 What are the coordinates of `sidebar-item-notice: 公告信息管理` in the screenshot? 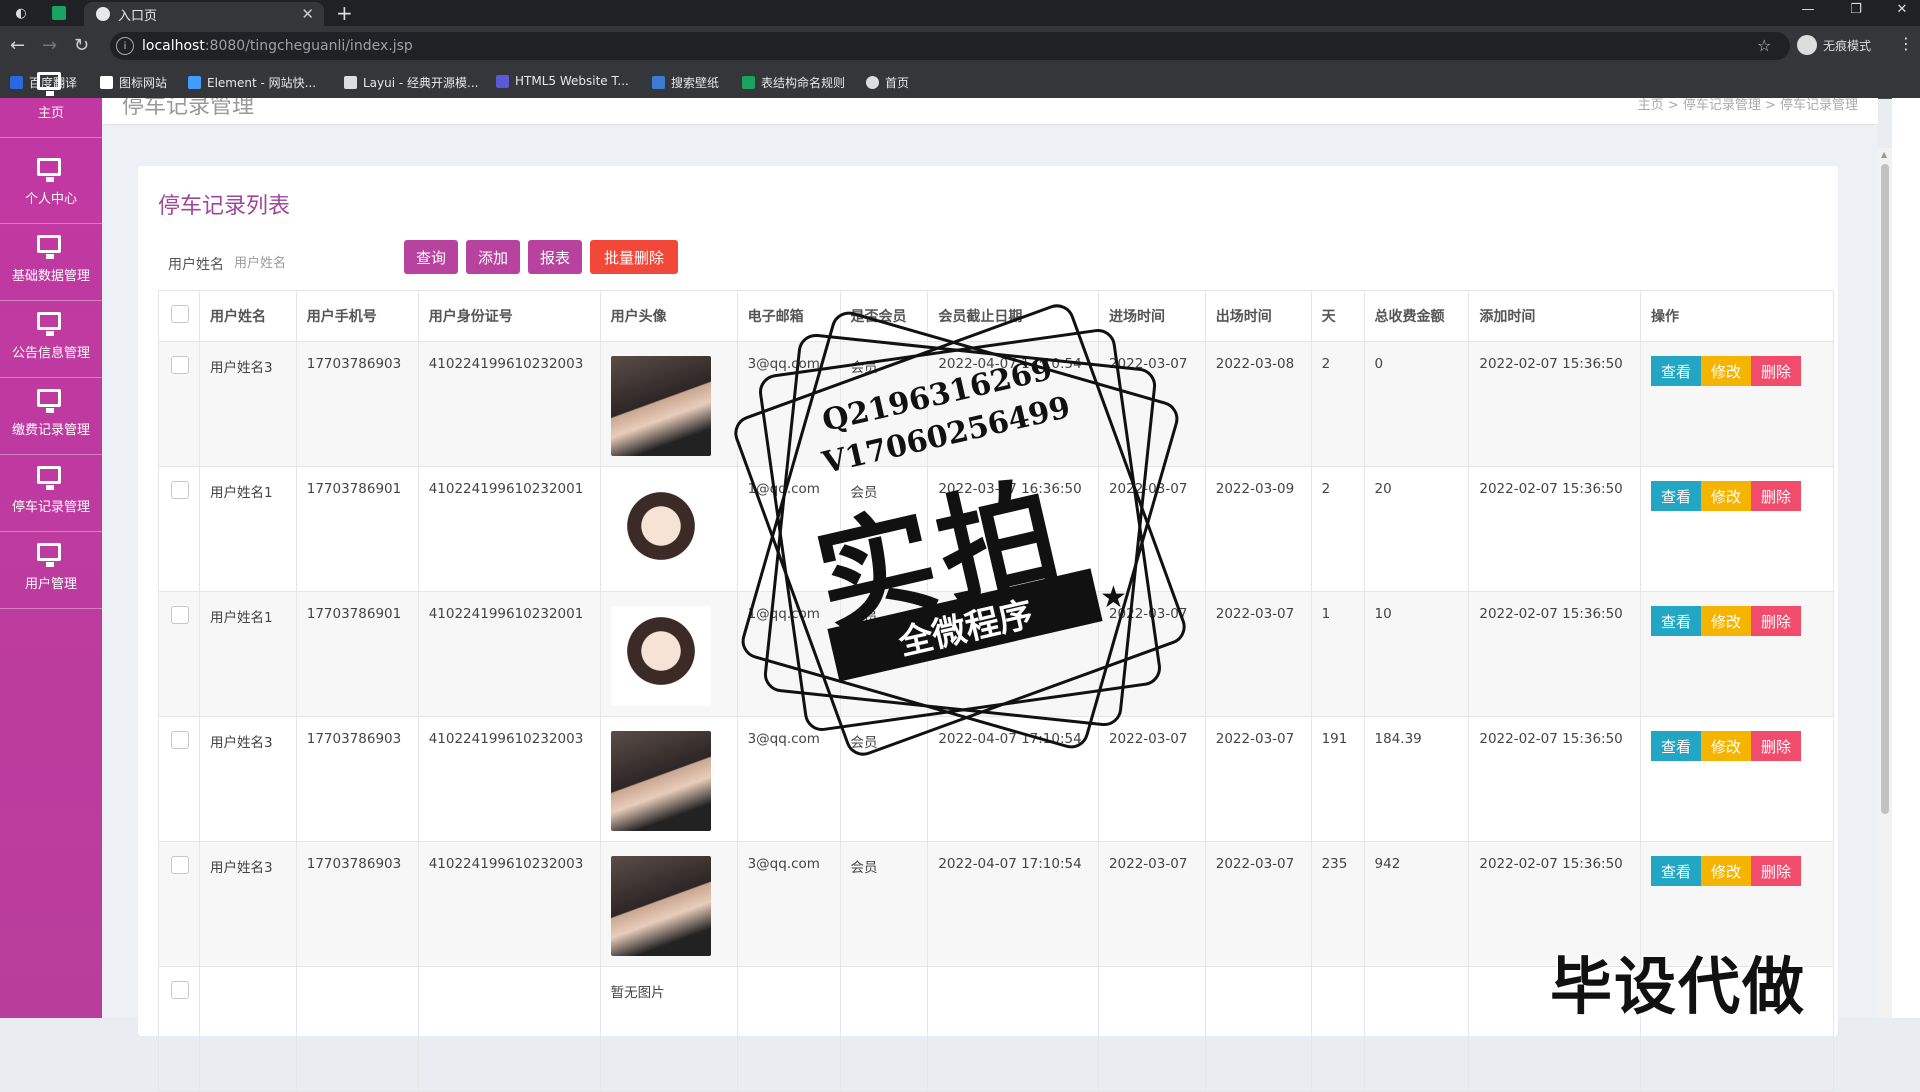 It's located at (51, 340).